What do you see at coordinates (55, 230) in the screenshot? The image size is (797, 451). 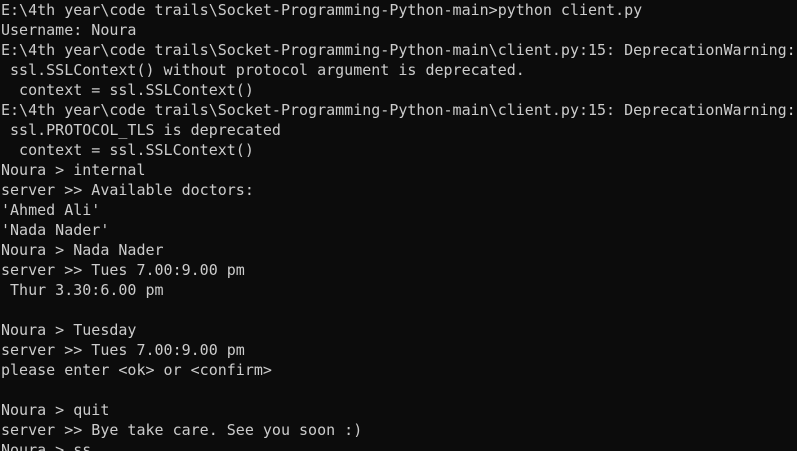 I see `terminal-line: 'Nada Nader'` at bounding box center [55, 230].